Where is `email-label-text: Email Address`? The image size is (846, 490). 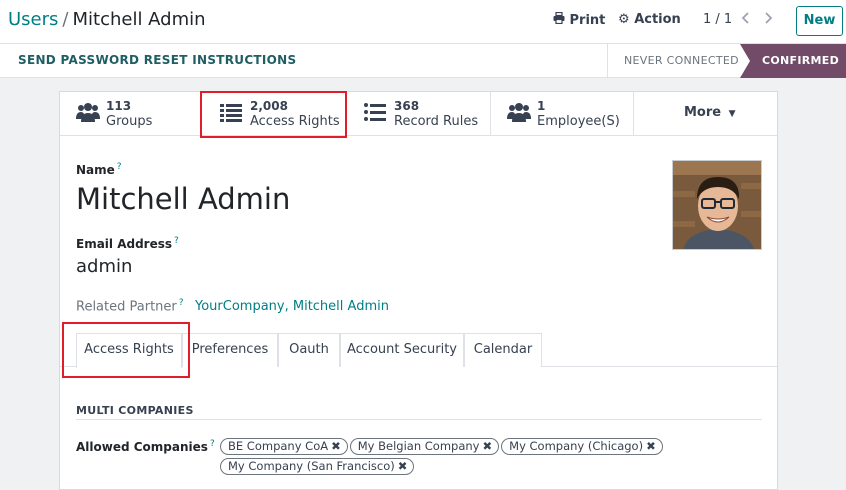
email-label-text: Email Address is located at coordinates (124, 244).